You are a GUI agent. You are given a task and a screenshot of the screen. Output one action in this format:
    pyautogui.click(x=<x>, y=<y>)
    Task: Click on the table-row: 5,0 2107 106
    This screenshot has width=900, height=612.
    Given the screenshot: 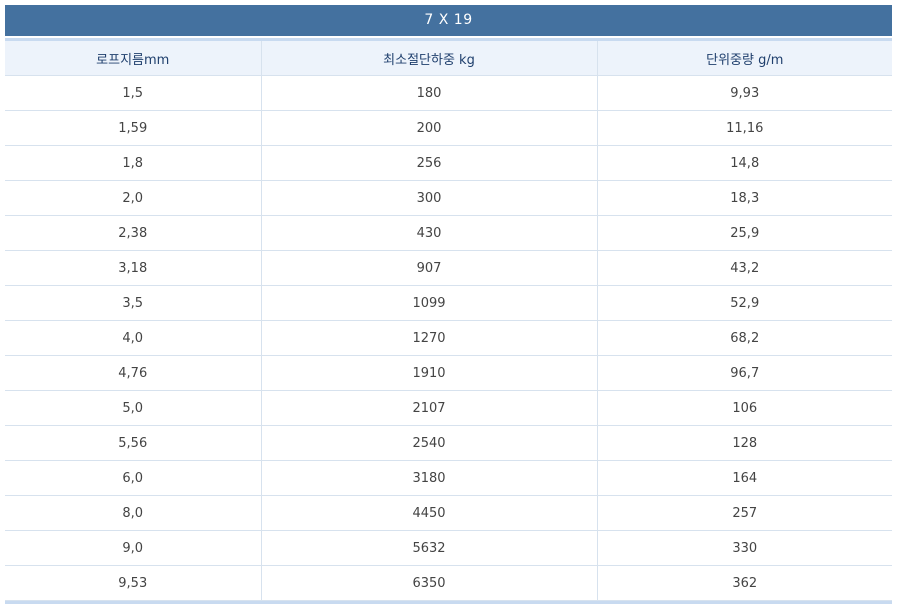 What is the action you would take?
    pyautogui.click(x=448, y=408)
    